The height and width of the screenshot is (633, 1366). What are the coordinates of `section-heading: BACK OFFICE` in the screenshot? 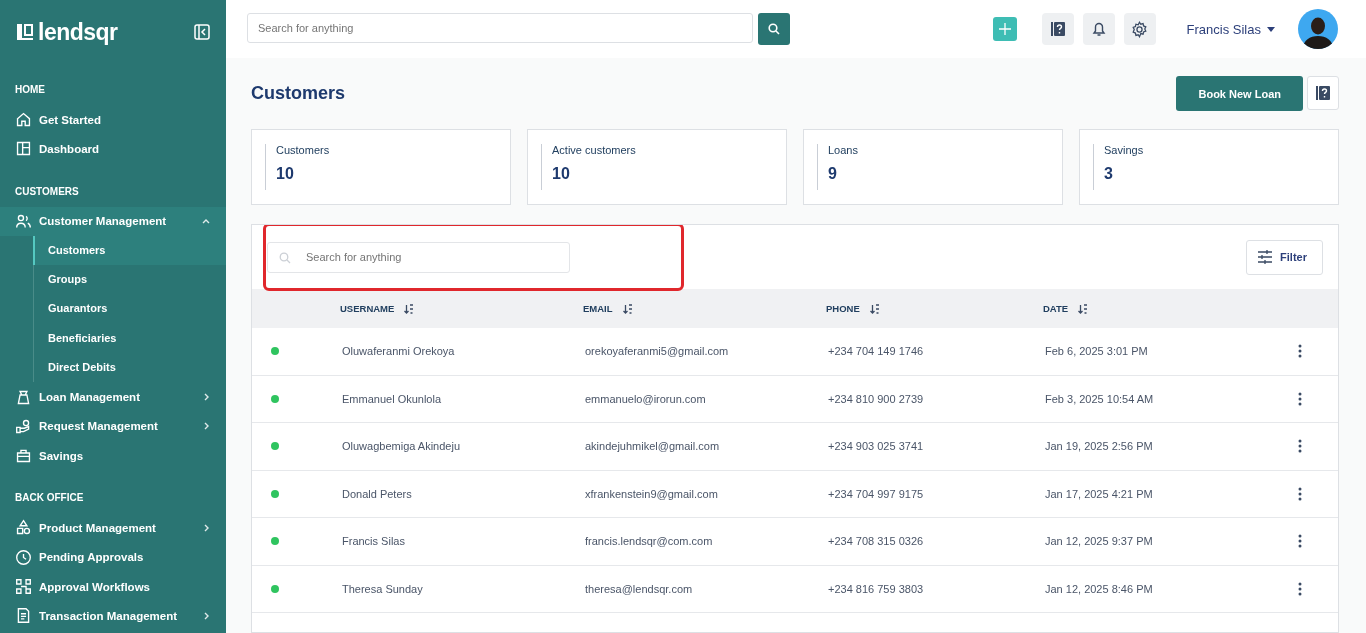 It's located at (49, 498).